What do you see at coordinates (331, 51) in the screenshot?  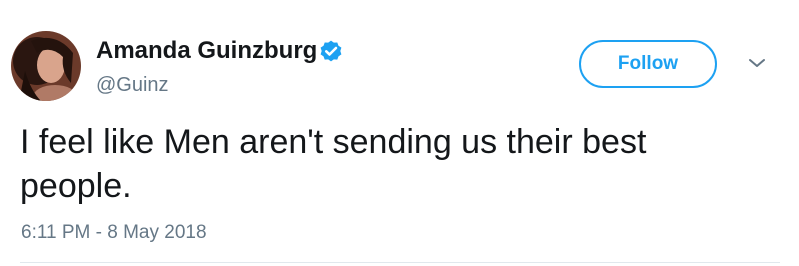 I see `verified-badge-icon` at bounding box center [331, 51].